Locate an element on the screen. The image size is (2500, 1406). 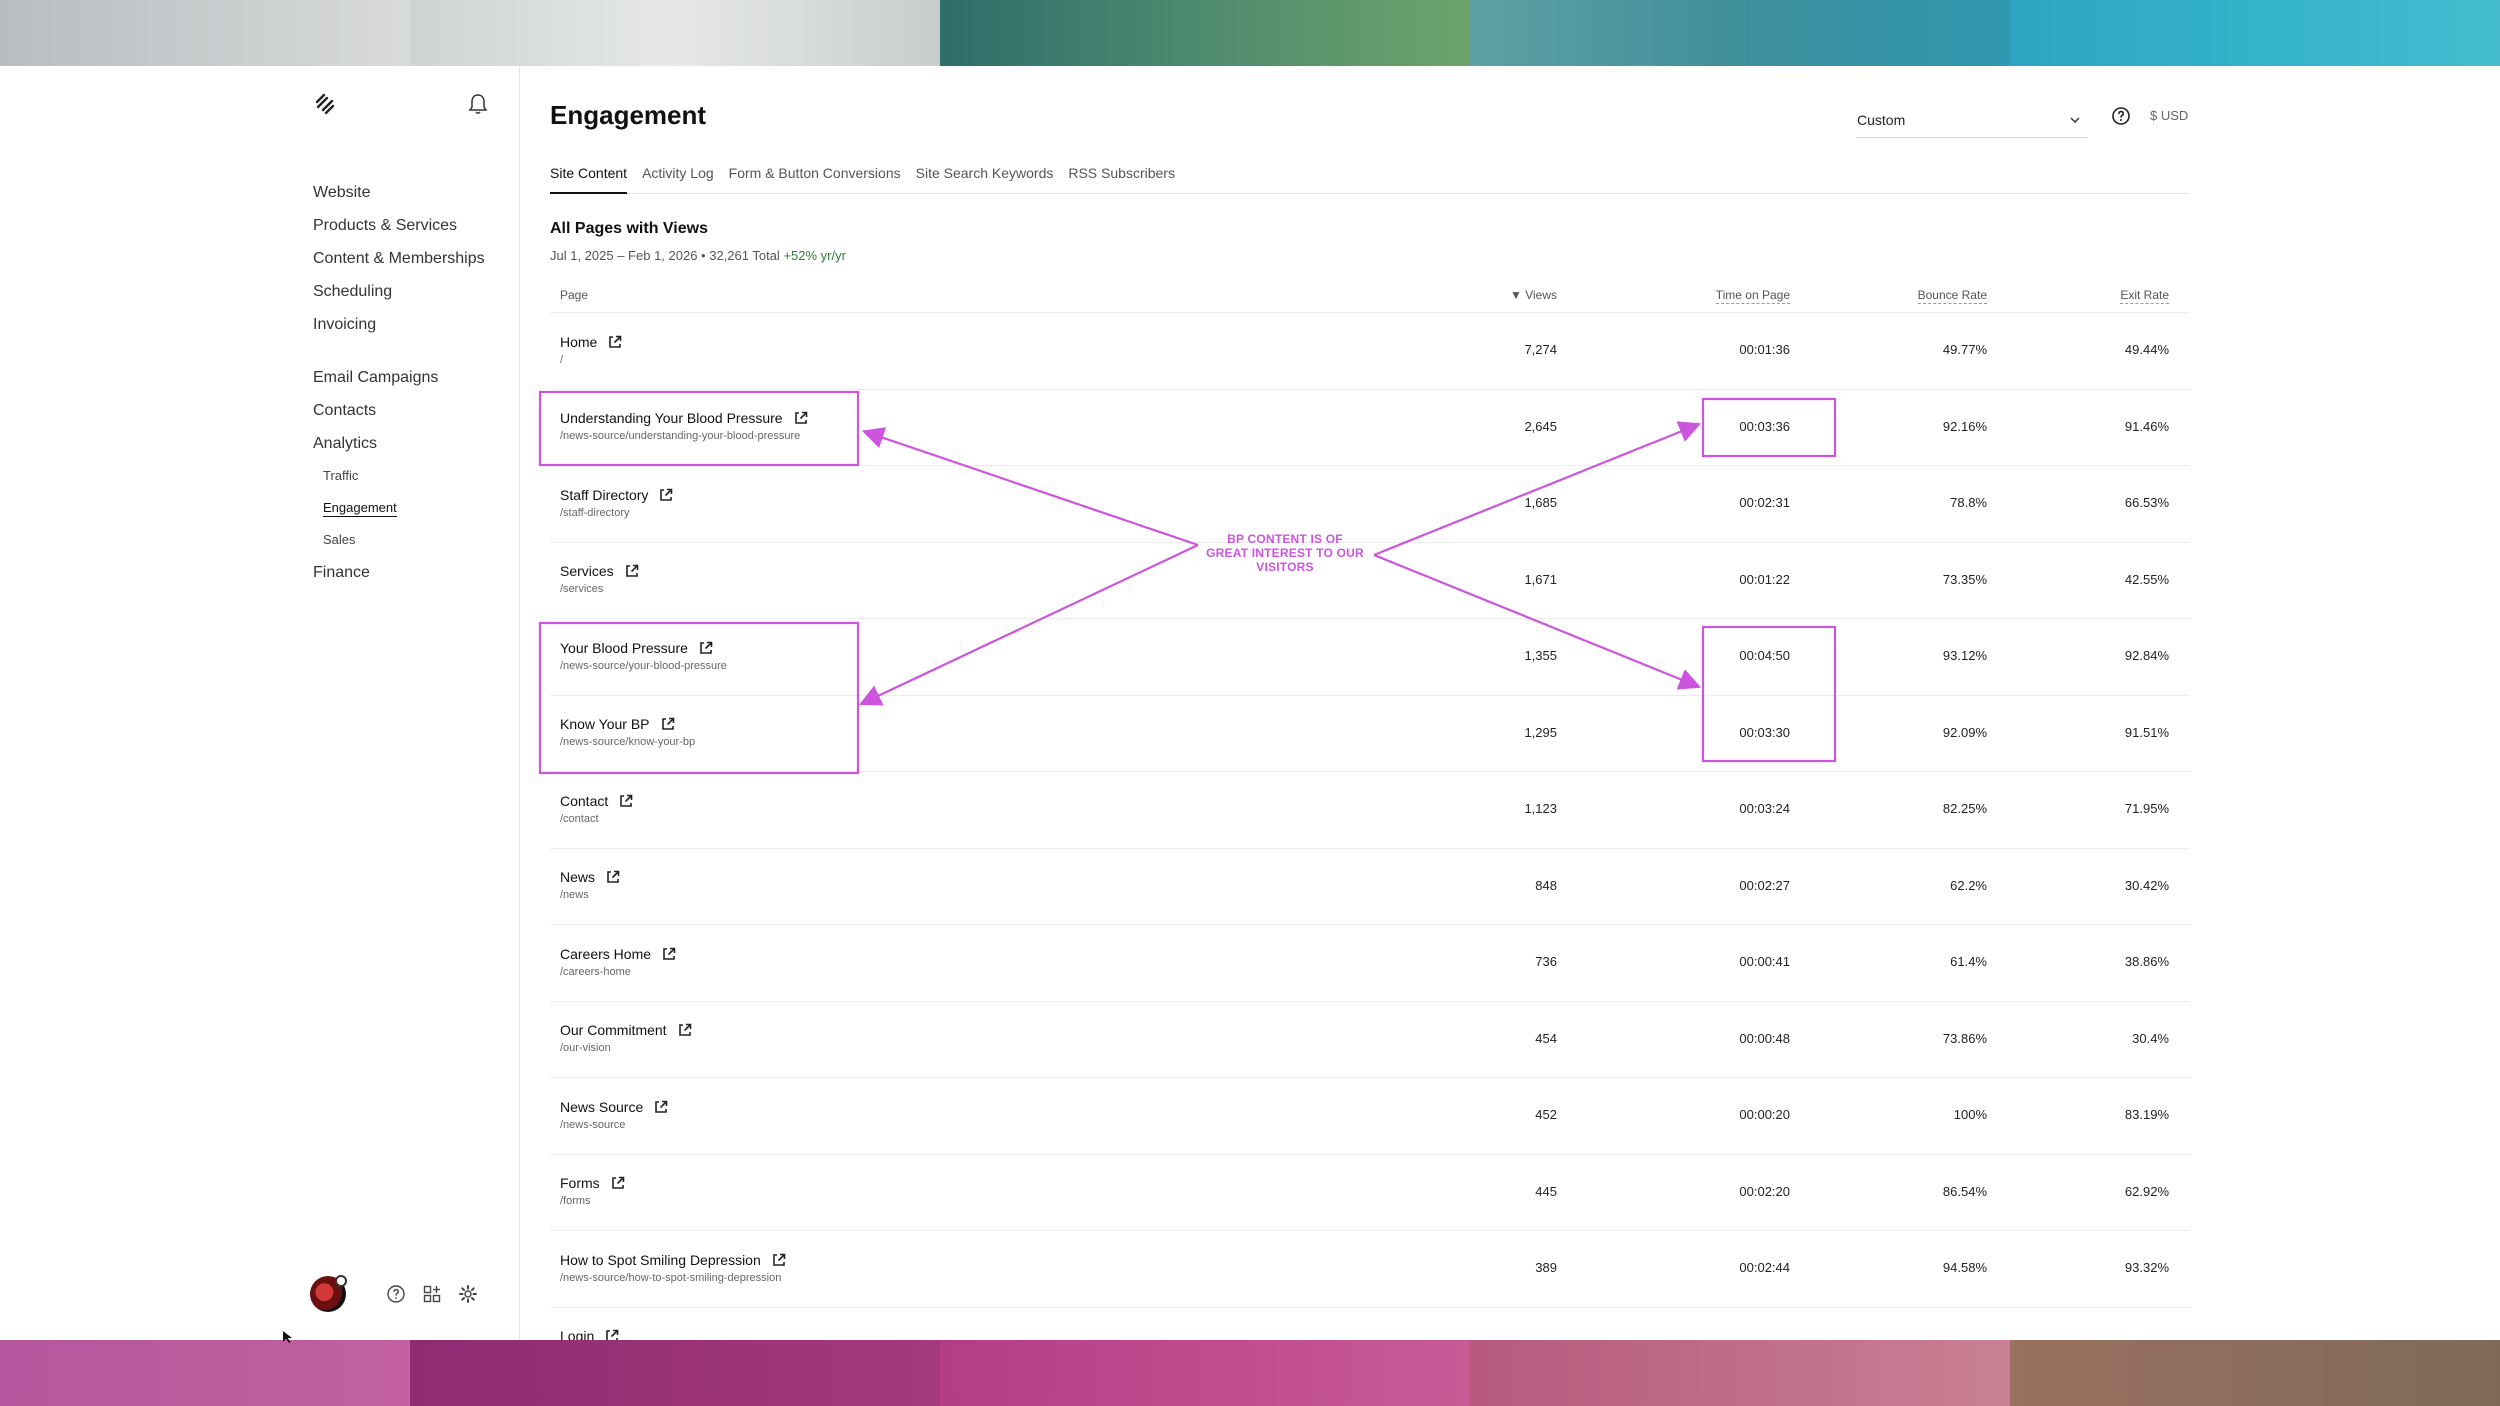
column-header-time-on-page: Time on Page is located at coordinates (1752, 296).